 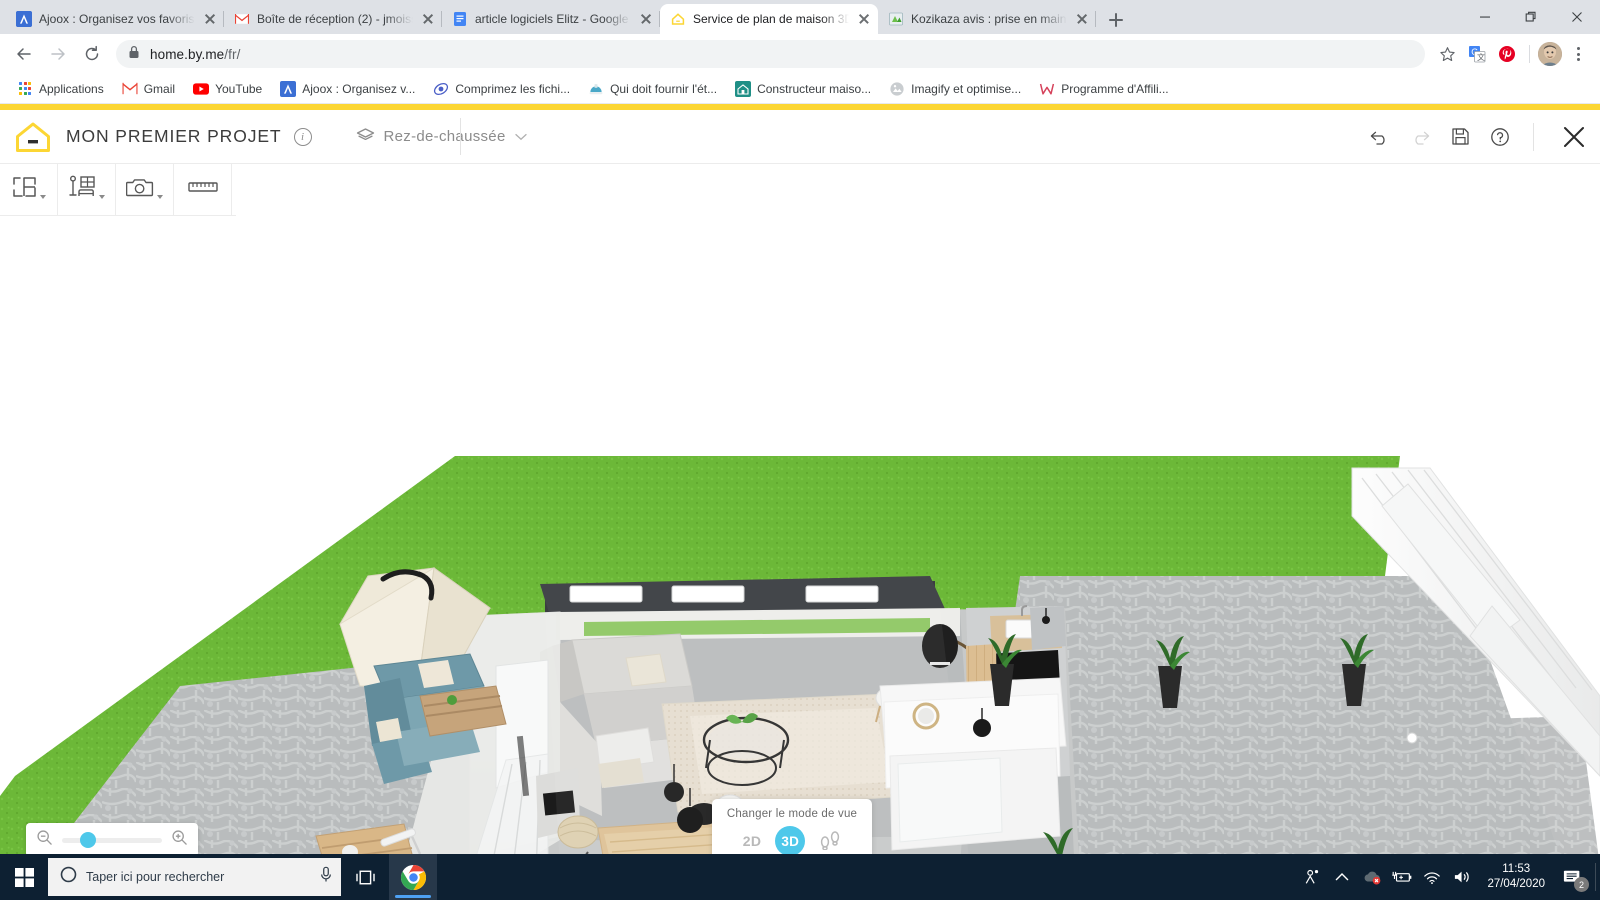 What do you see at coordinates (752, 841) in the screenshot?
I see `view-mode-2d: 2D` at bounding box center [752, 841].